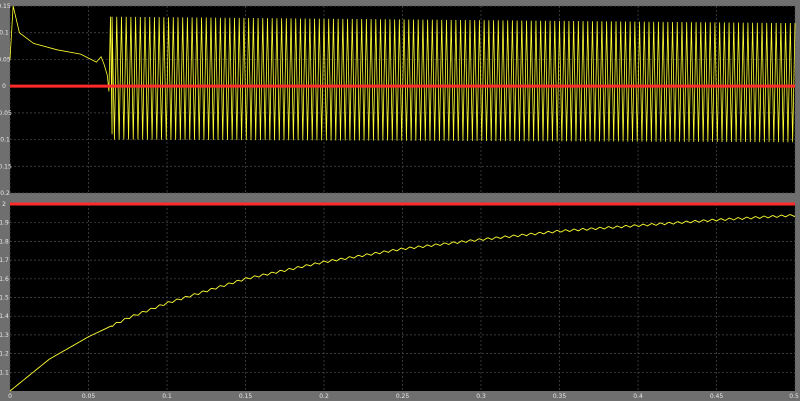 This screenshot has width=800, height=401. What do you see at coordinates (89, 396) in the screenshot?
I see `x-tick-label: 0.05` at bounding box center [89, 396].